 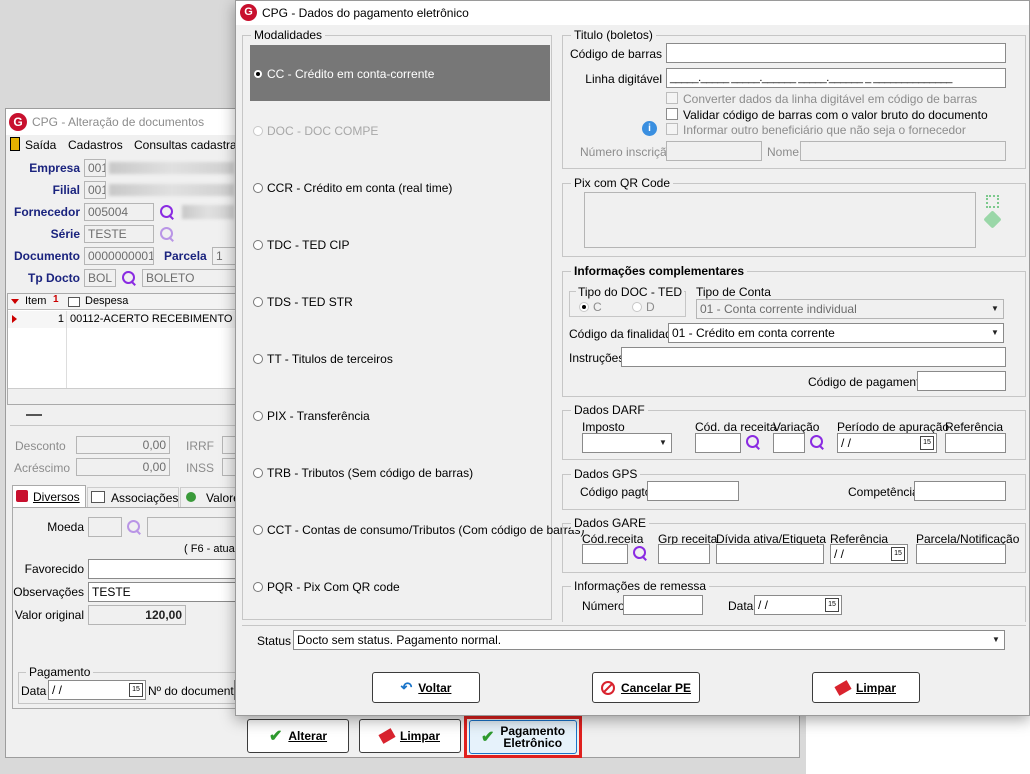 What do you see at coordinates (229, 445) in the screenshot?
I see `irrf-field` at bounding box center [229, 445].